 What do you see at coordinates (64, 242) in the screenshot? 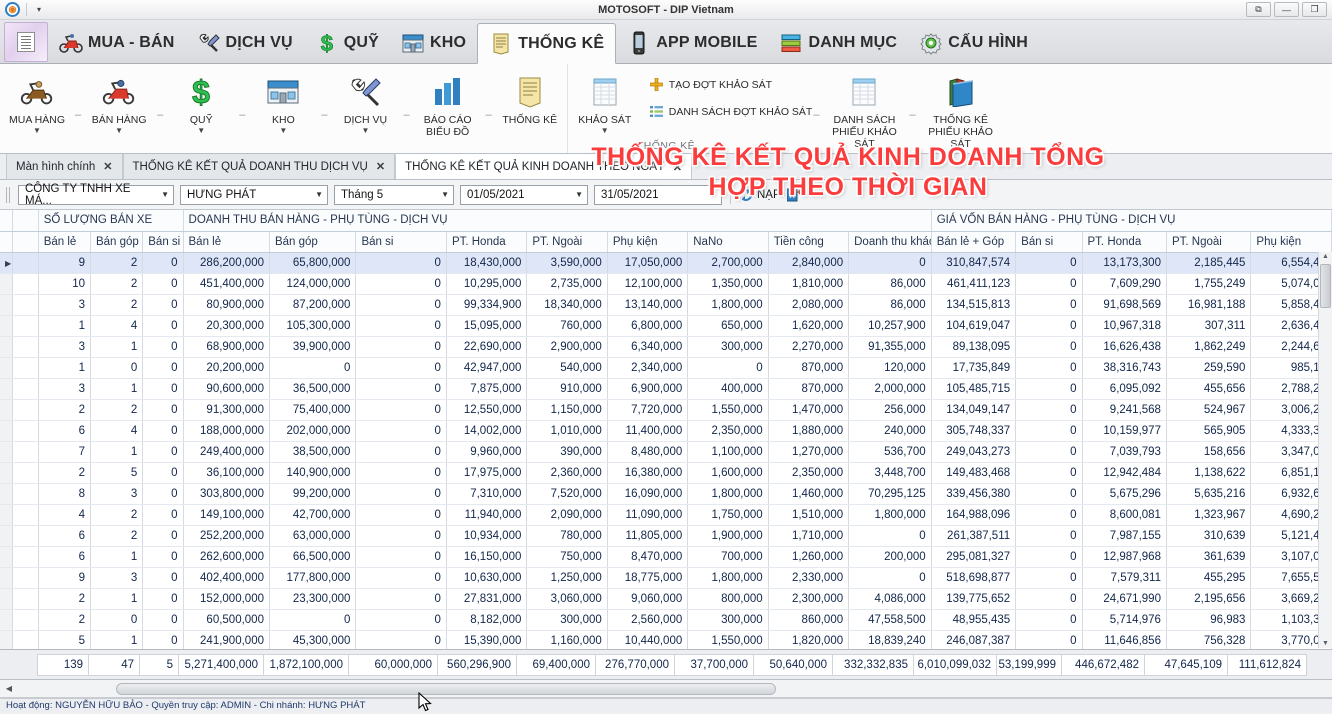
I see `column-header-qty-ban-le: Bán lẻ` at bounding box center [64, 242].